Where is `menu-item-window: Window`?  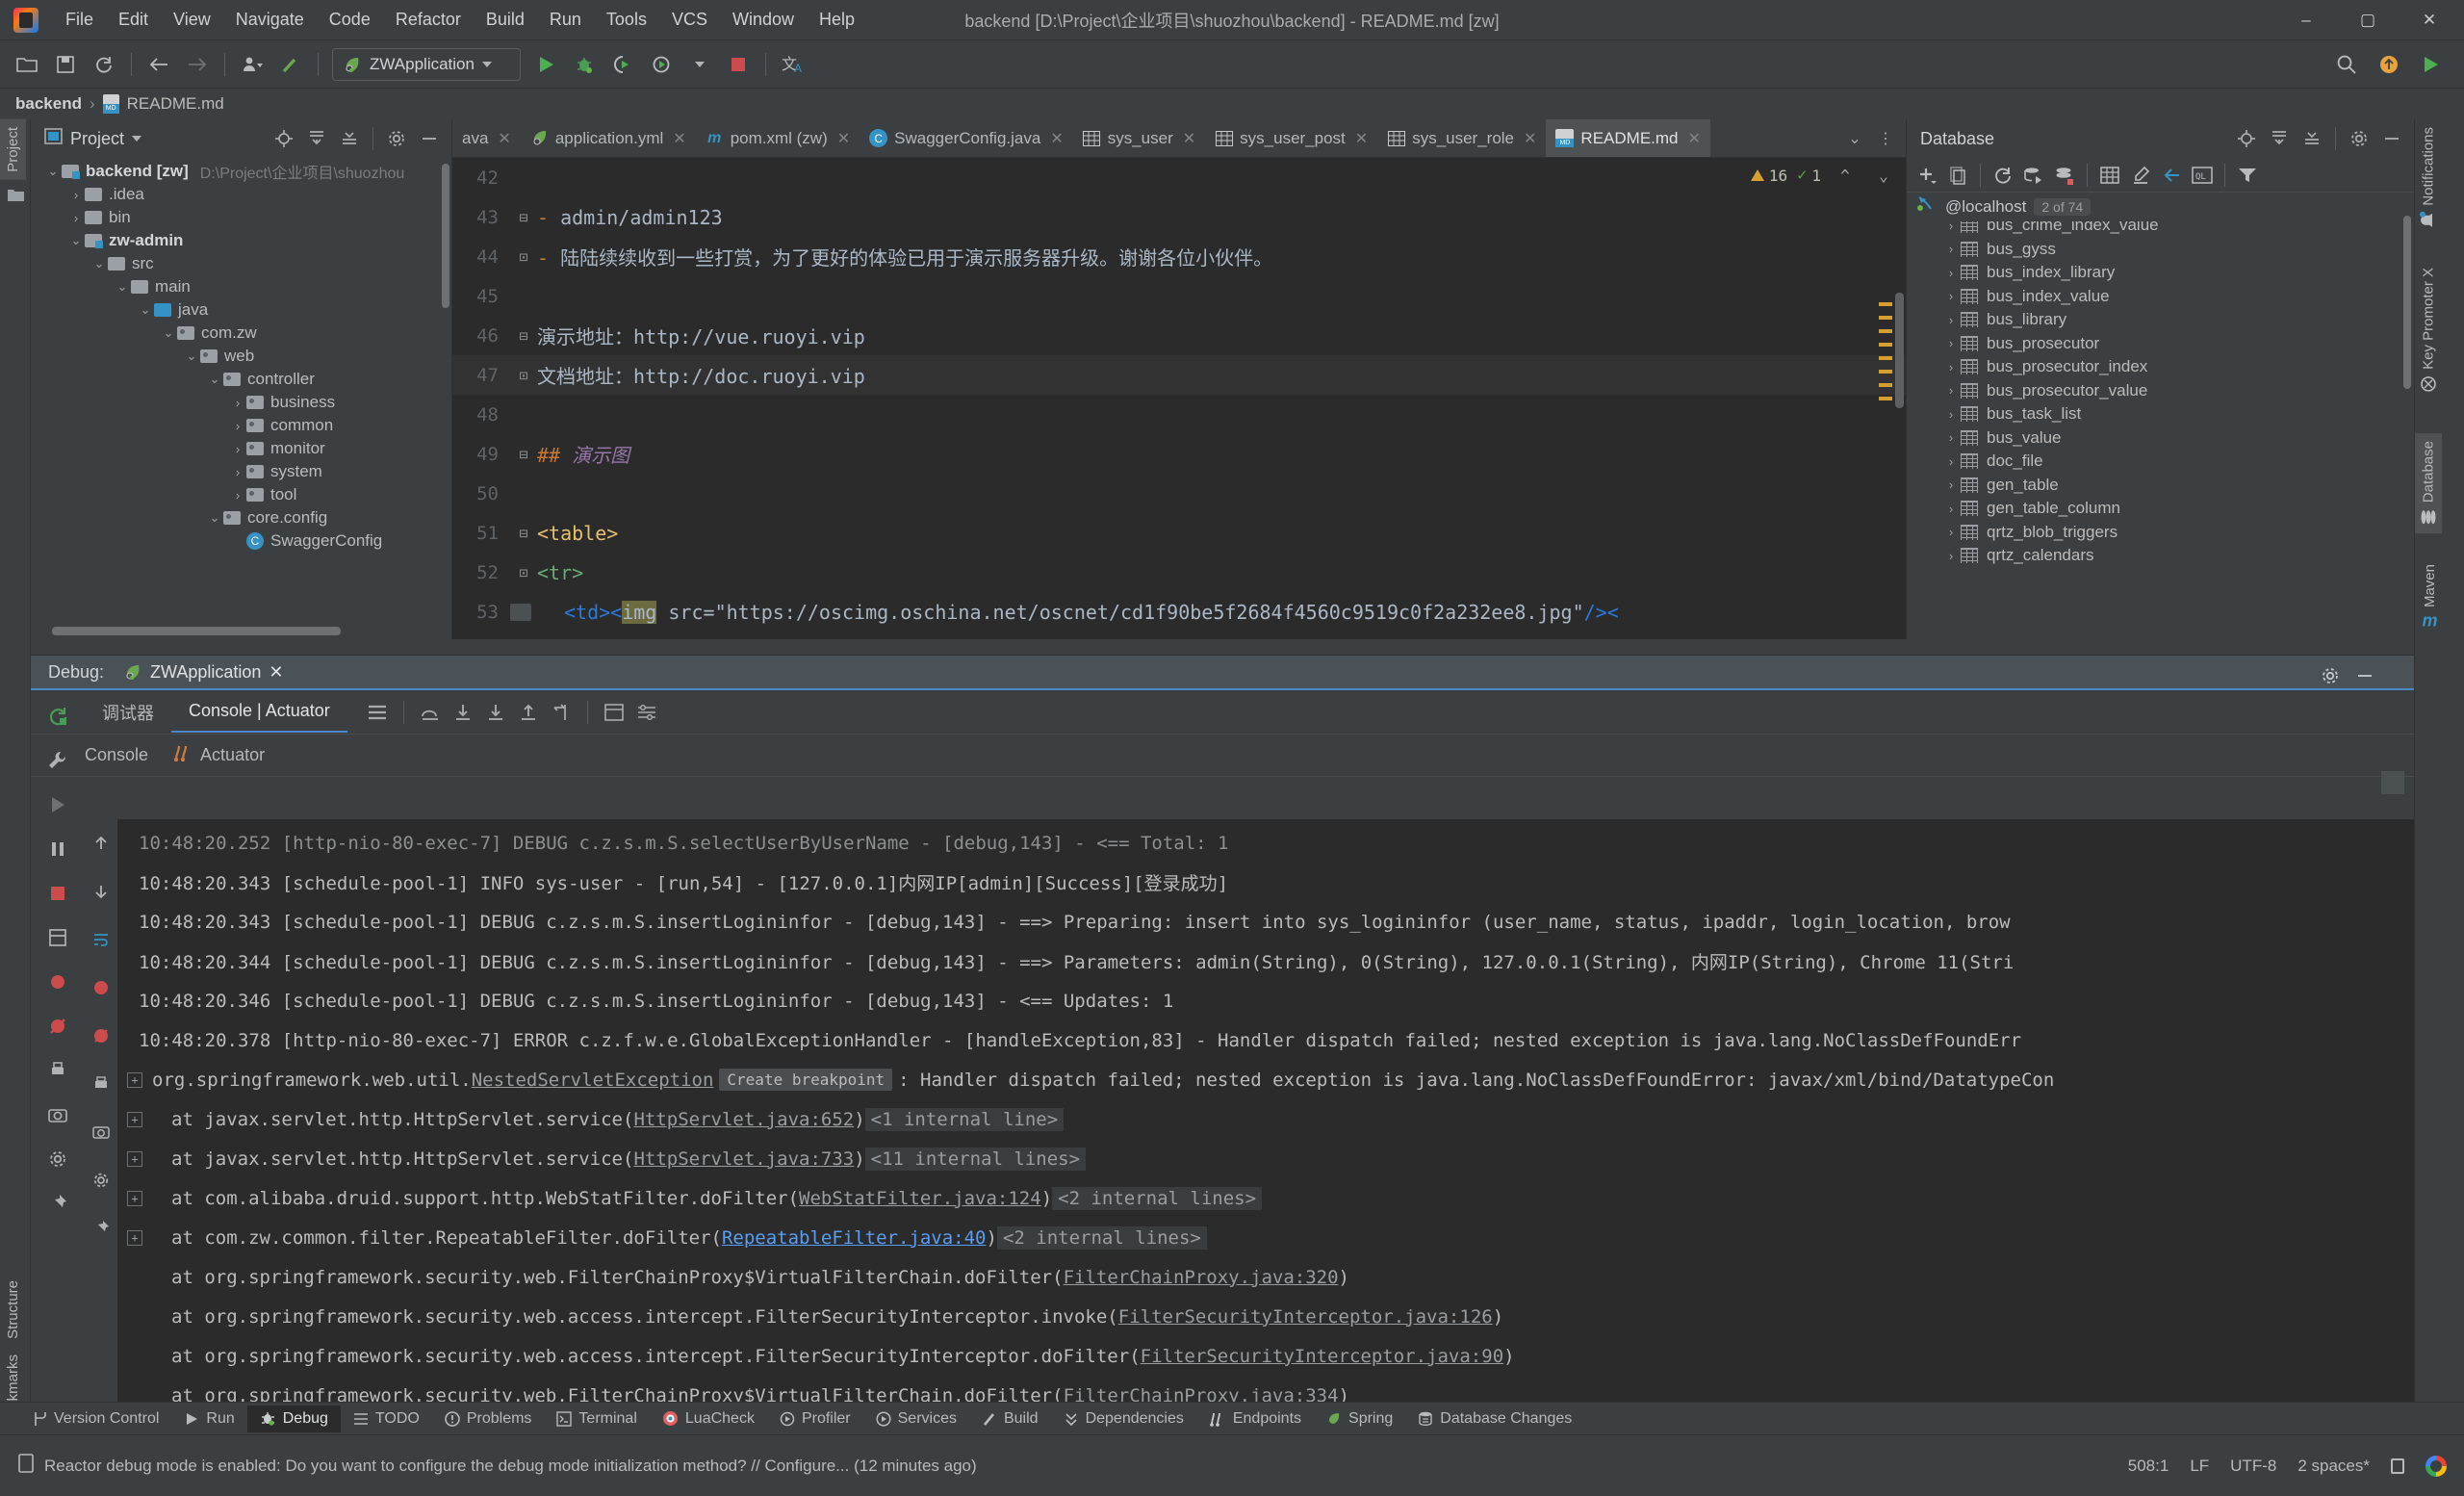
menu-item-window: Window is located at coordinates (763, 20).